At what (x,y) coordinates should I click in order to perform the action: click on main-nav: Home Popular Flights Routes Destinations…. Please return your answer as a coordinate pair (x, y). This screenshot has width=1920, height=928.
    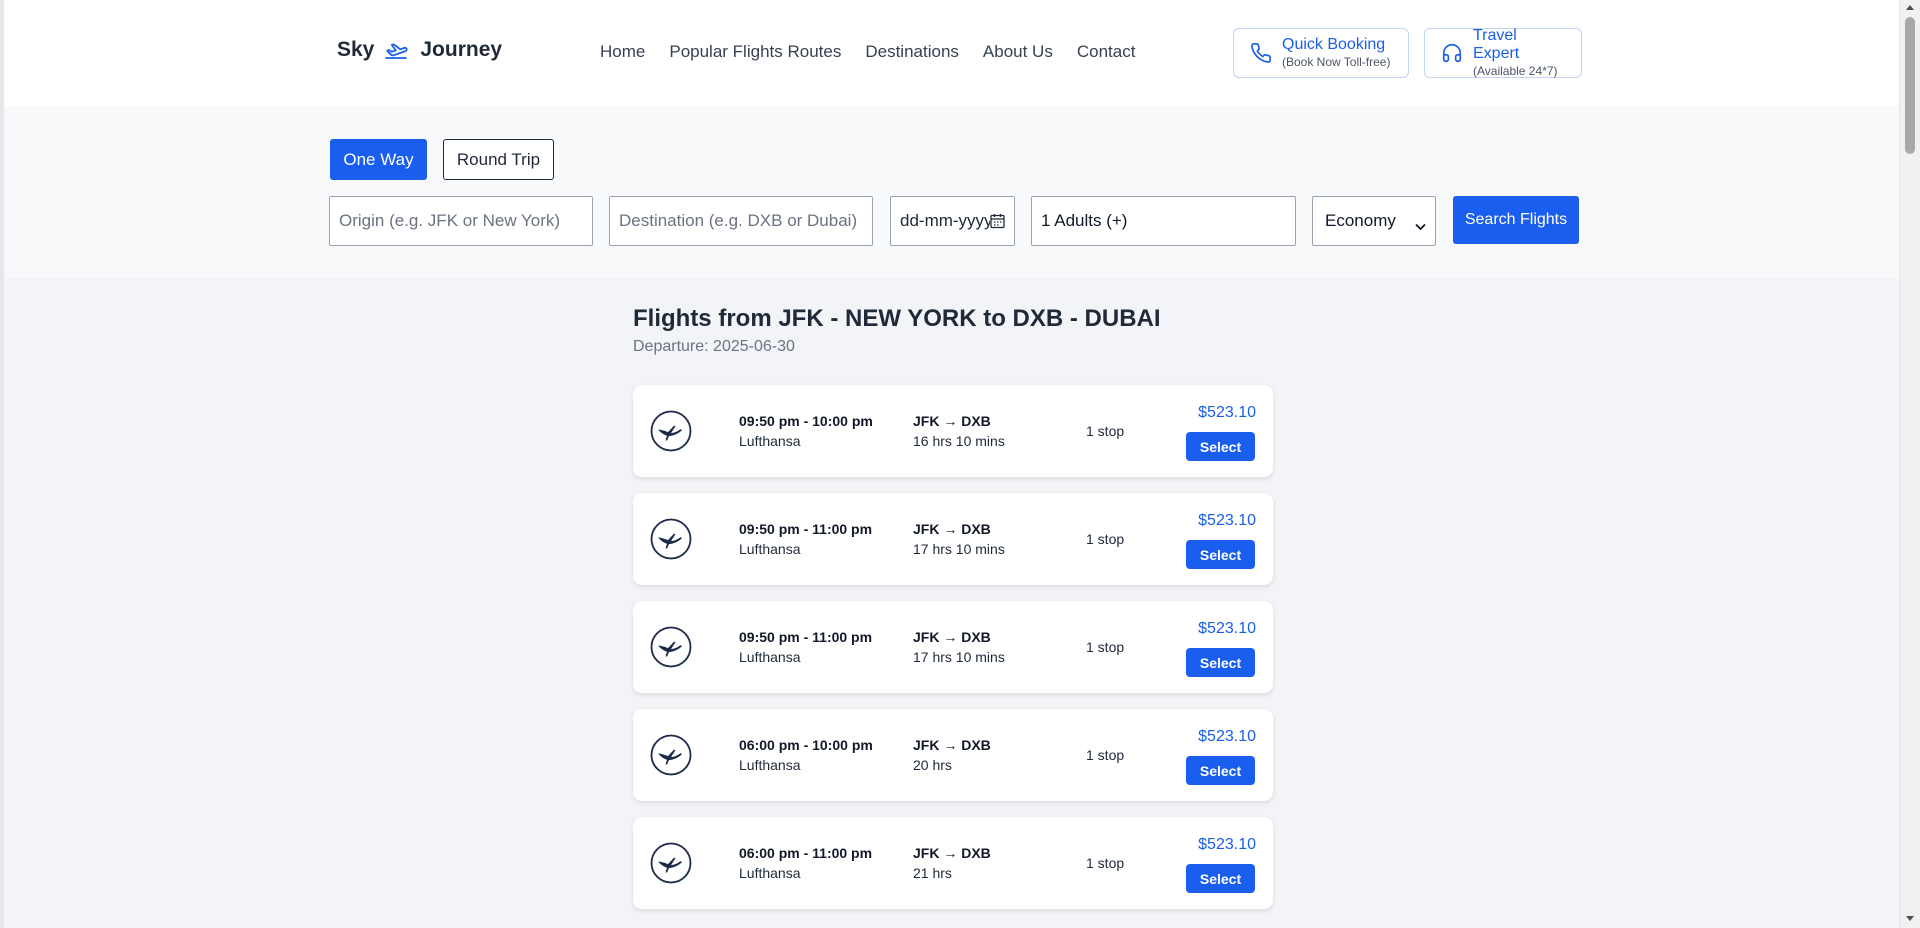
    Looking at the image, I should click on (879, 52).